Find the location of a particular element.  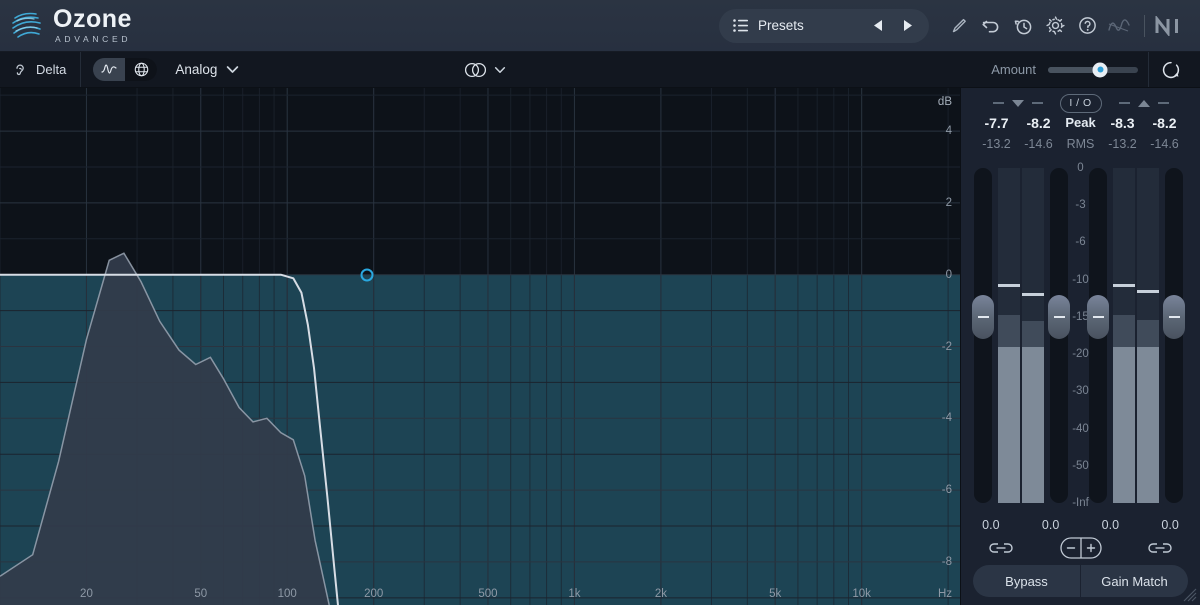

presets-label: Presets is located at coordinates (781, 25).